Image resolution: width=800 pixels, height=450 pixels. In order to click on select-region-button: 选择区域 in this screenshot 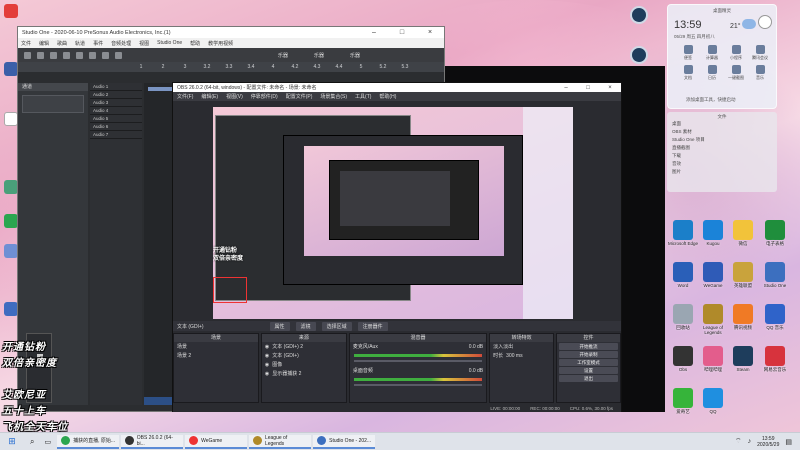, I will do `click(336, 326)`.